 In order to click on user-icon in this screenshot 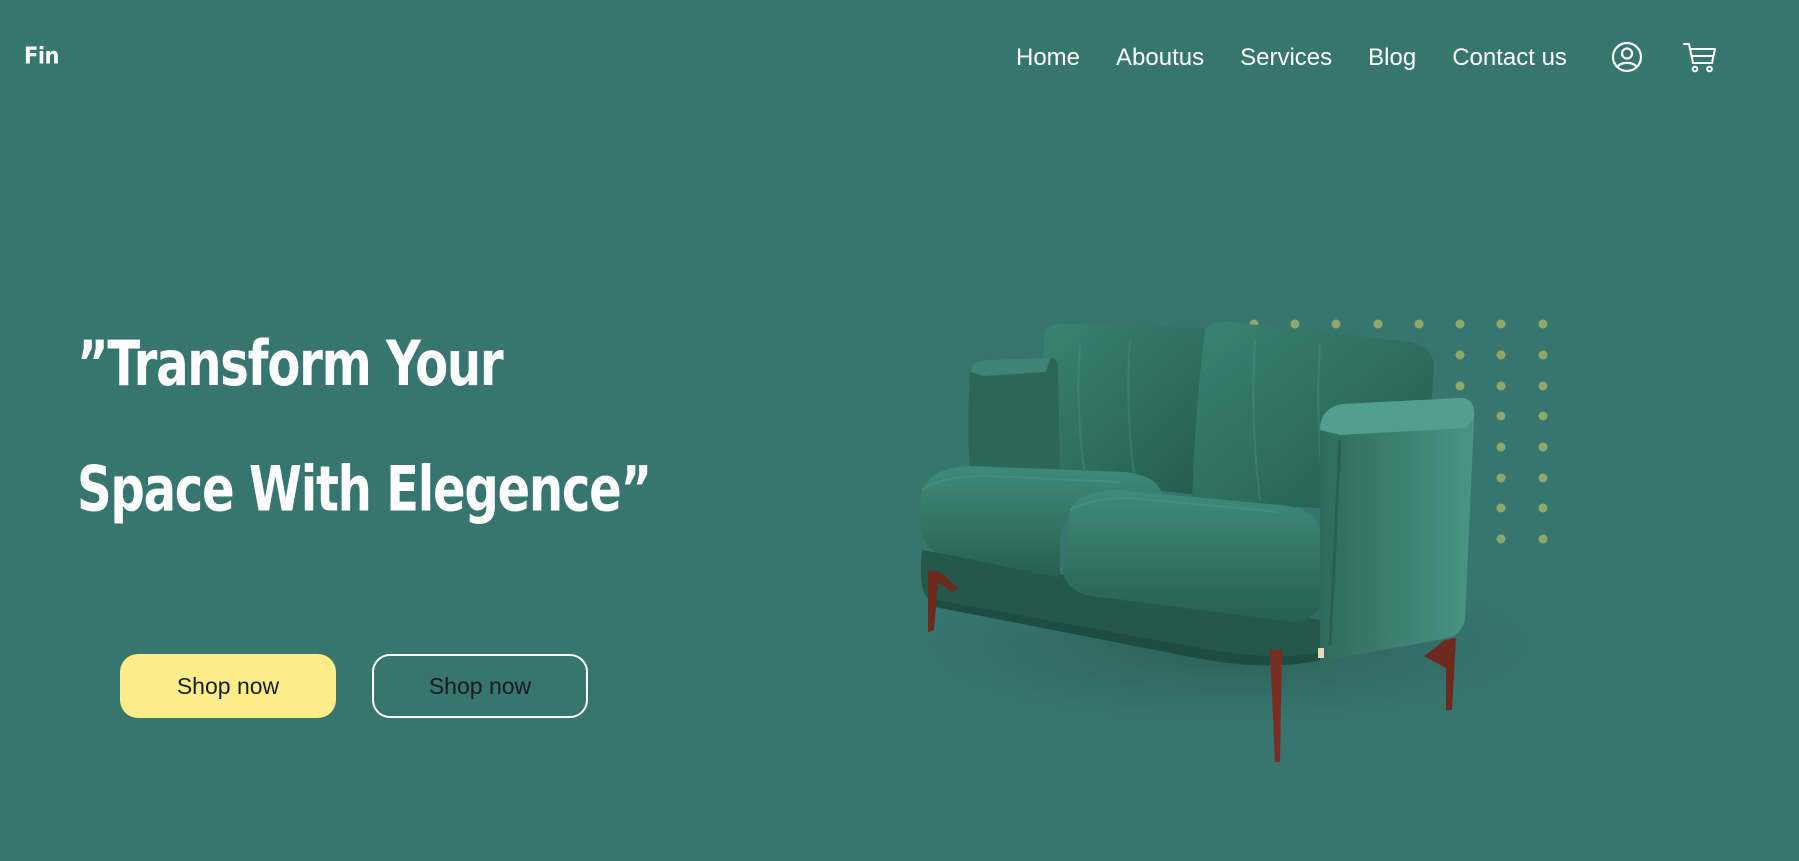, I will do `click(1627, 57)`.